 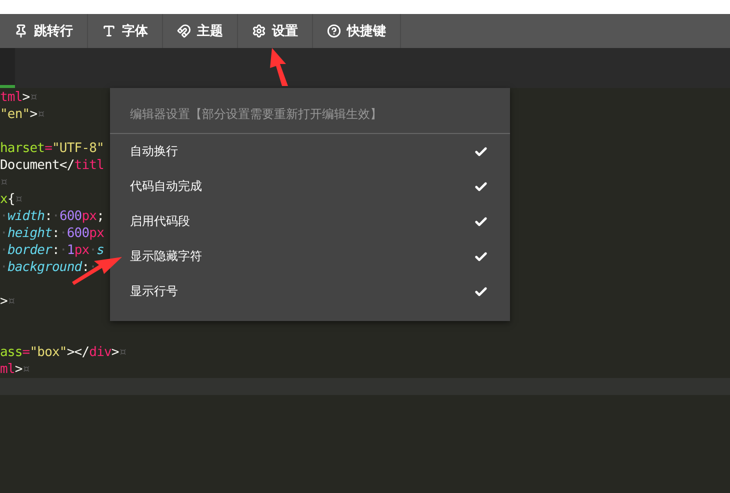 I want to click on code-token: background, so click(x=44, y=267).